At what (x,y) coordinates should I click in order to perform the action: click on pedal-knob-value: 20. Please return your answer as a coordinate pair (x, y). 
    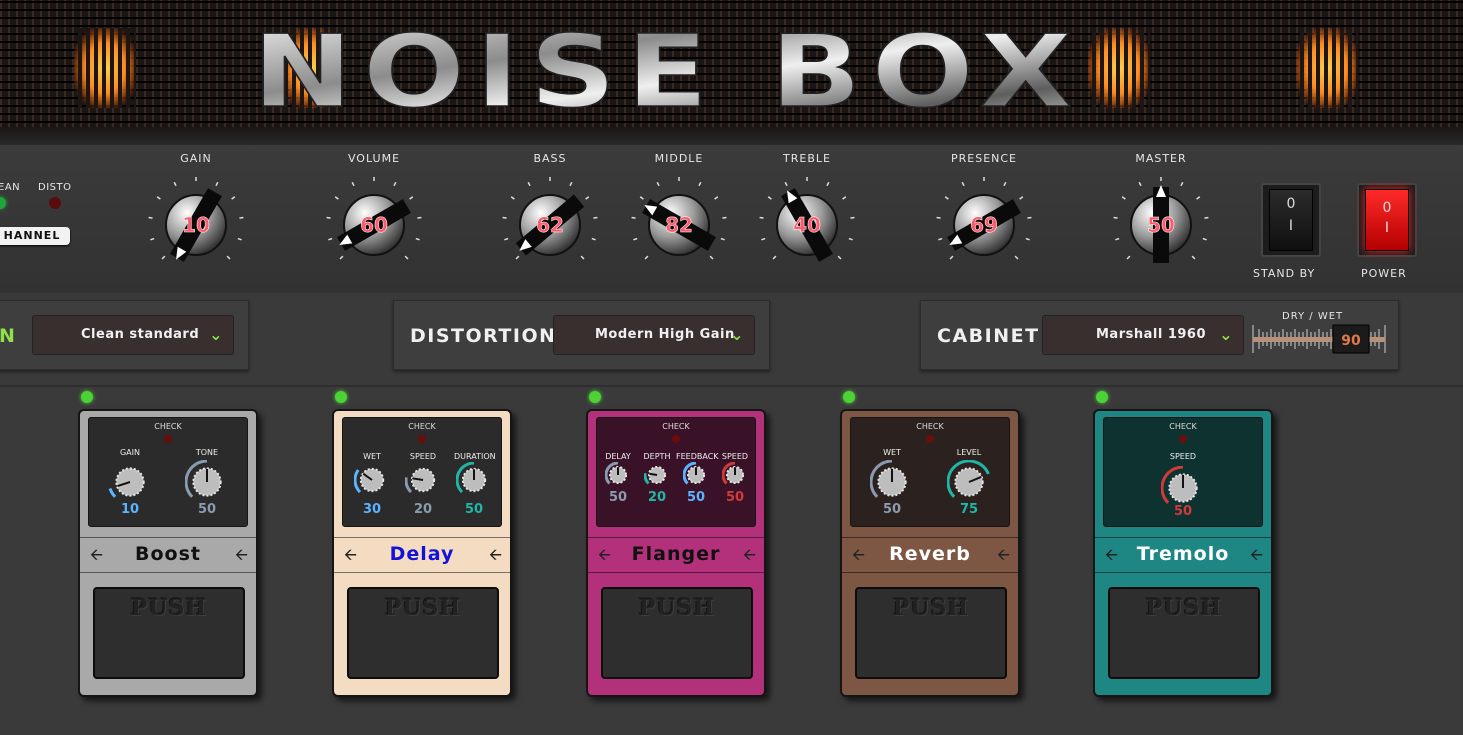
    Looking at the image, I should click on (423, 509).